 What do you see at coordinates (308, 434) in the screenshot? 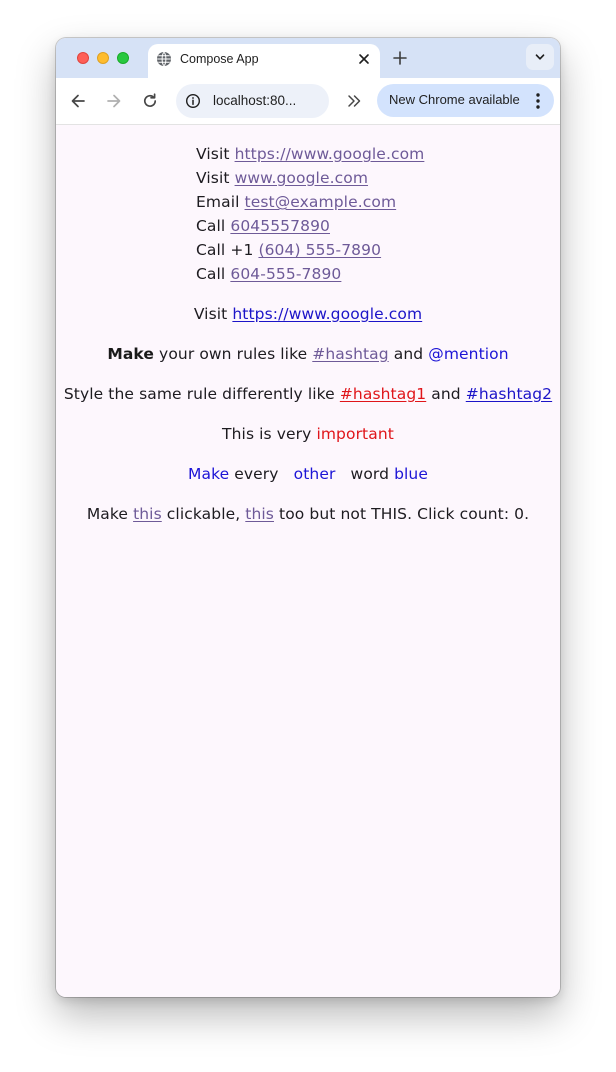
I see `important-line: This is very important` at bounding box center [308, 434].